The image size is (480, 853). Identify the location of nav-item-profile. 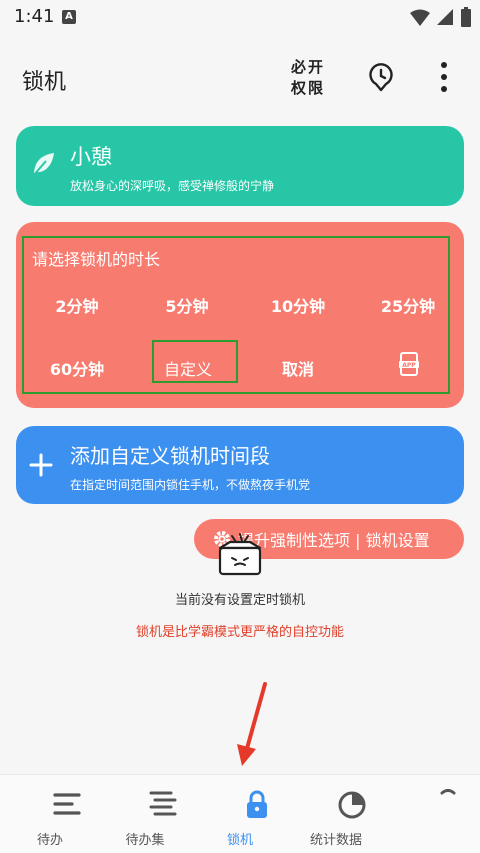
(431, 809).